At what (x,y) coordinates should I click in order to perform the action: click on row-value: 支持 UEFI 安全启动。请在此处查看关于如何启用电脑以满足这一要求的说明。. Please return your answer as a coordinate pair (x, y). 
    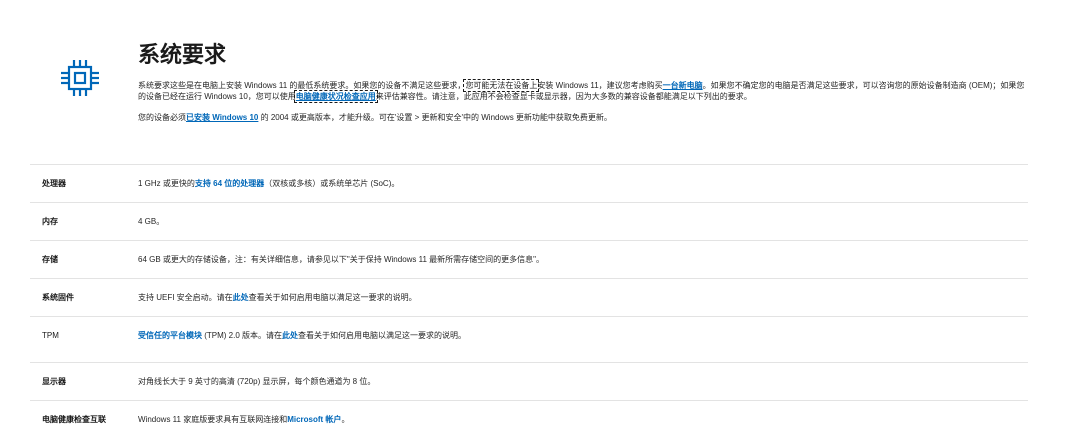
    Looking at the image, I should click on (277, 297).